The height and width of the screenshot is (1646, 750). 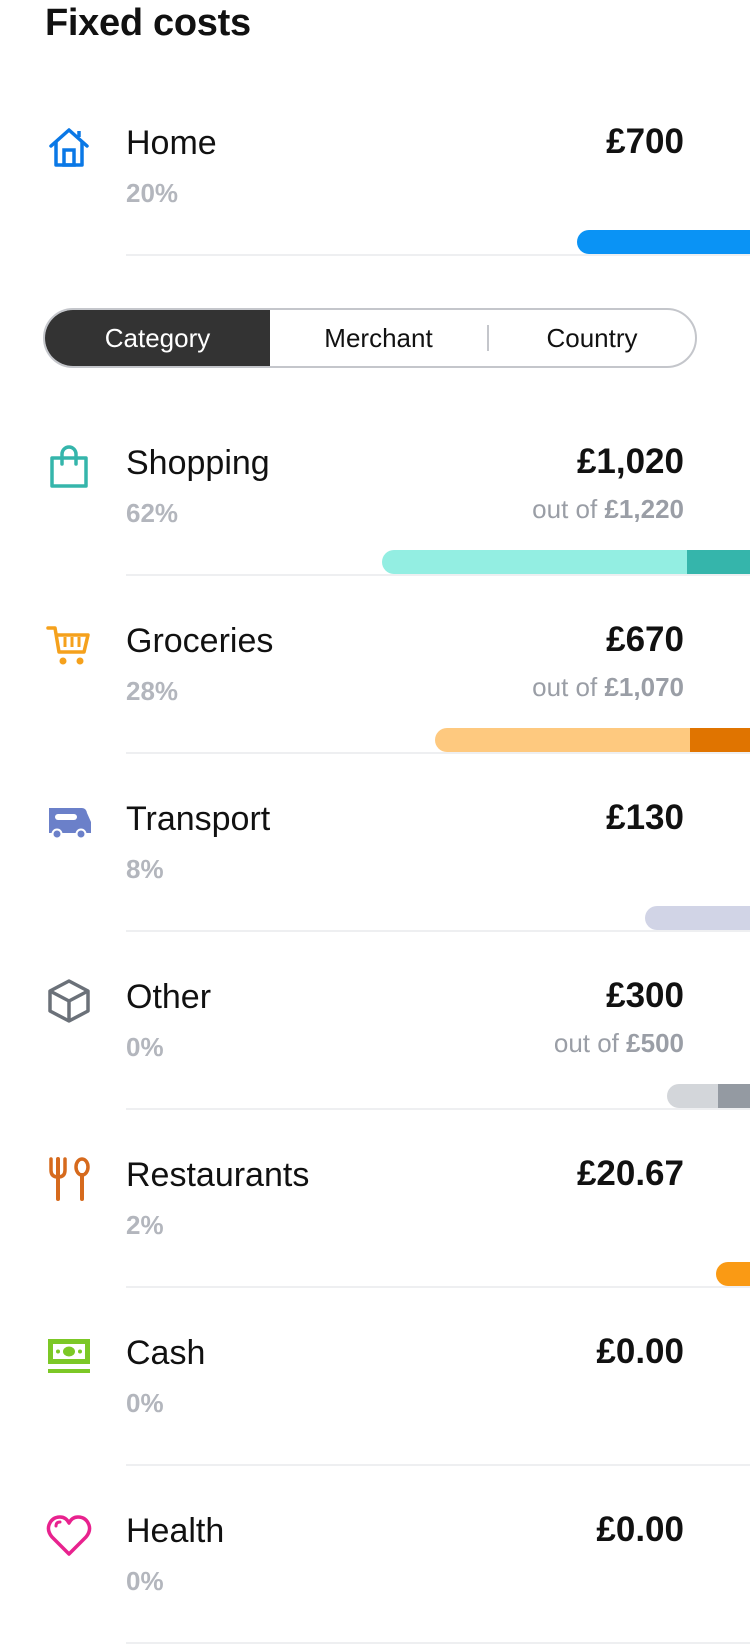 I want to click on category-amount: £1,020, so click(x=630, y=461).